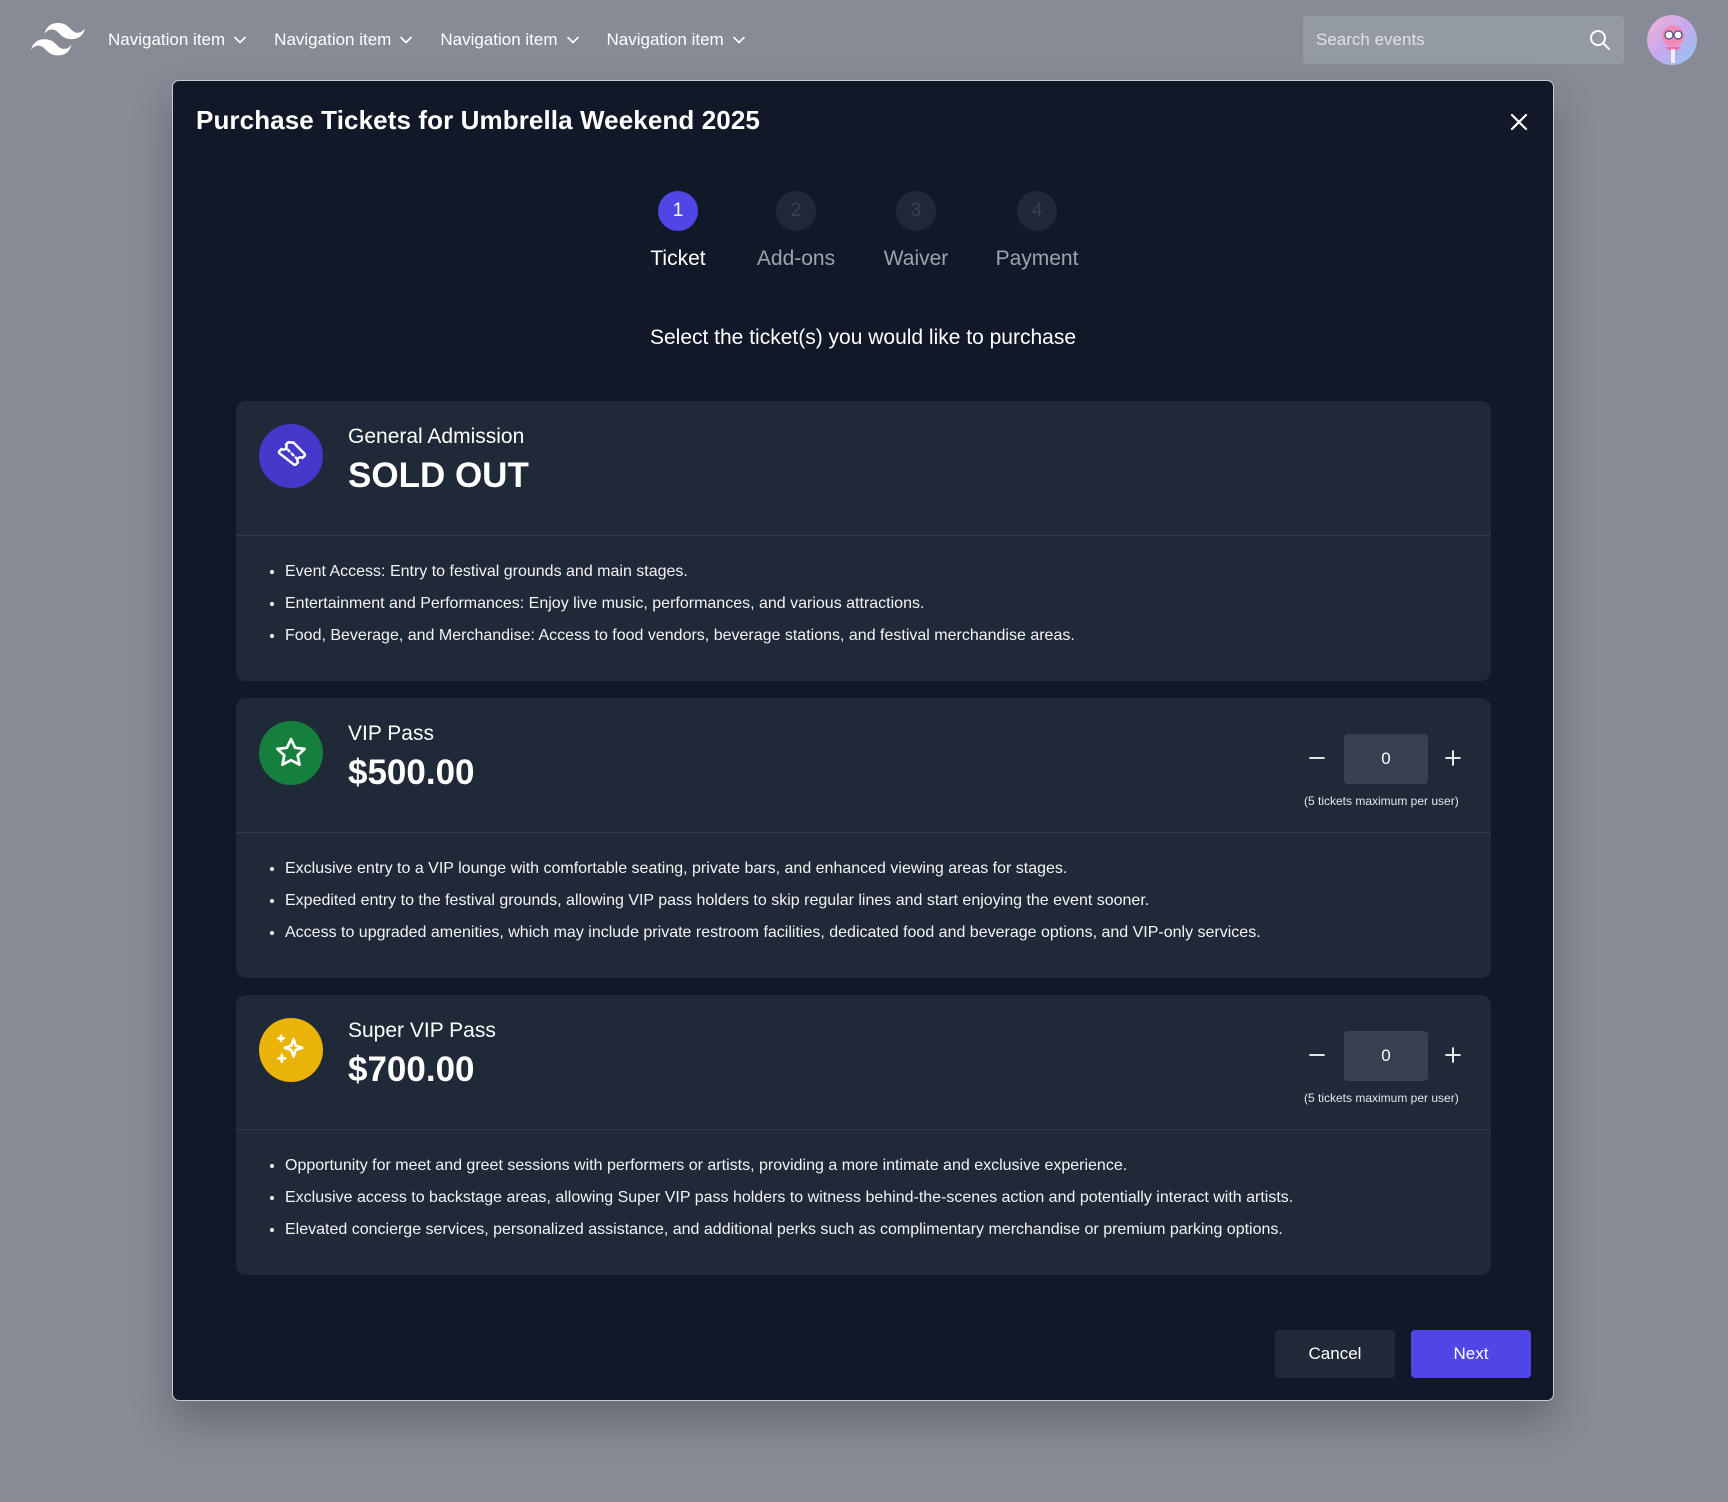  What do you see at coordinates (916, 211) in the screenshot?
I see `step-number: 3` at bounding box center [916, 211].